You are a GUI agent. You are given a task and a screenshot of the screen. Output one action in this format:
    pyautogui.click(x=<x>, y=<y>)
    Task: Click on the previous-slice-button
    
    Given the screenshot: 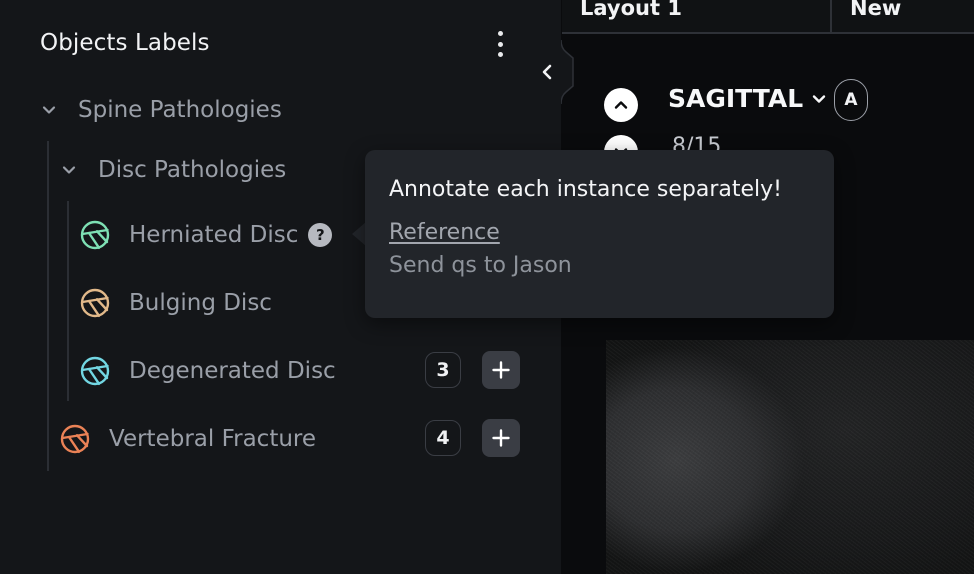 What is the action you would take?
    pyautogui.click(x=621, y=105)
    